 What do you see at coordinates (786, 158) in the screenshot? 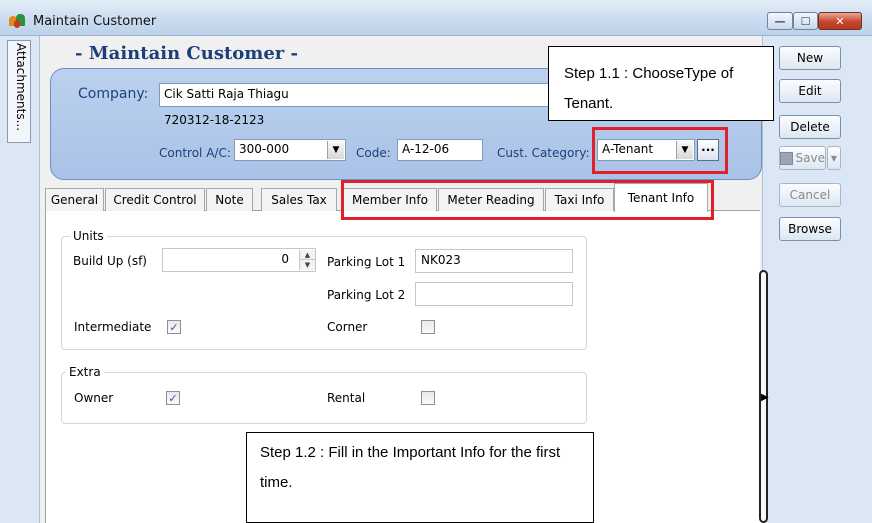
I see `floppy-disk-icon` at bounding box center [786, 158].